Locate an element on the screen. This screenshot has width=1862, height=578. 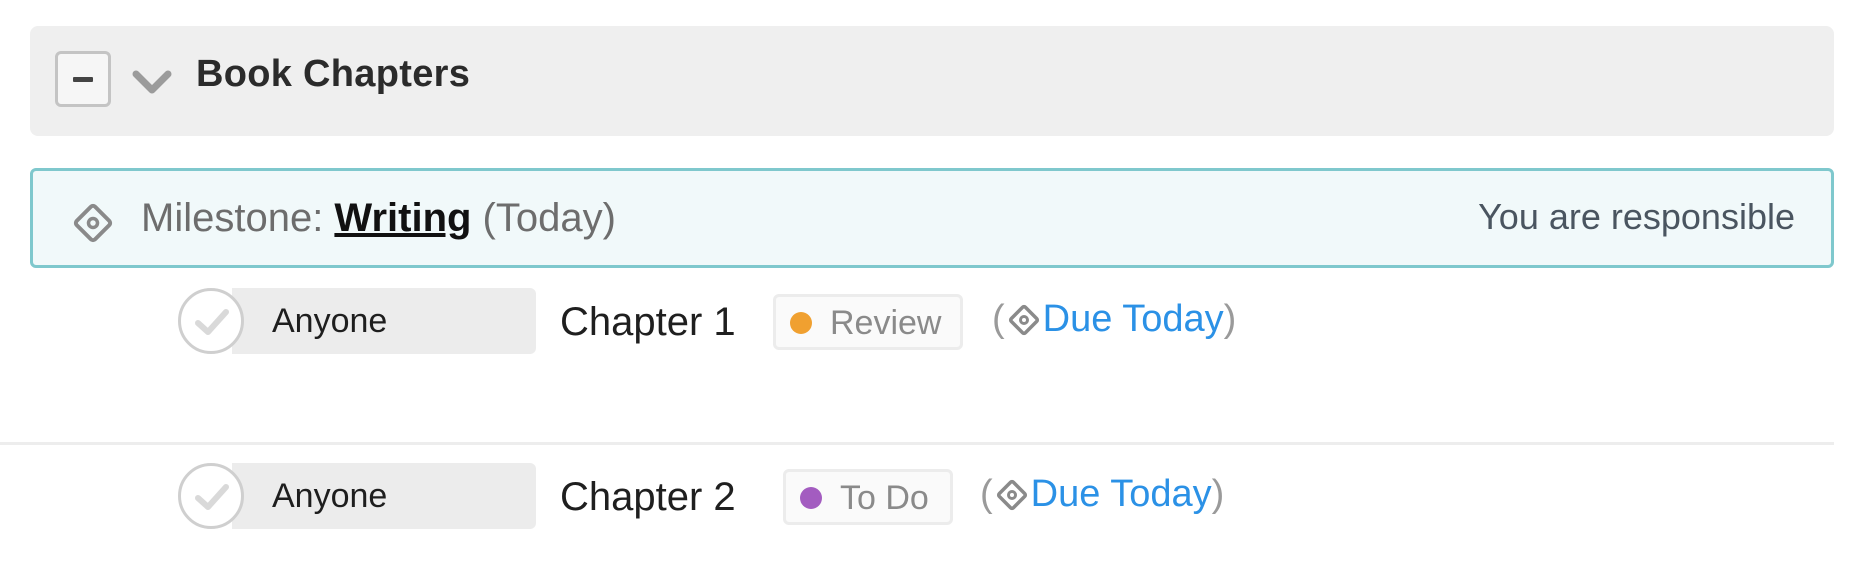
milestone-text: Milestone: Writing (Today) is located at coordinates (378, 218).